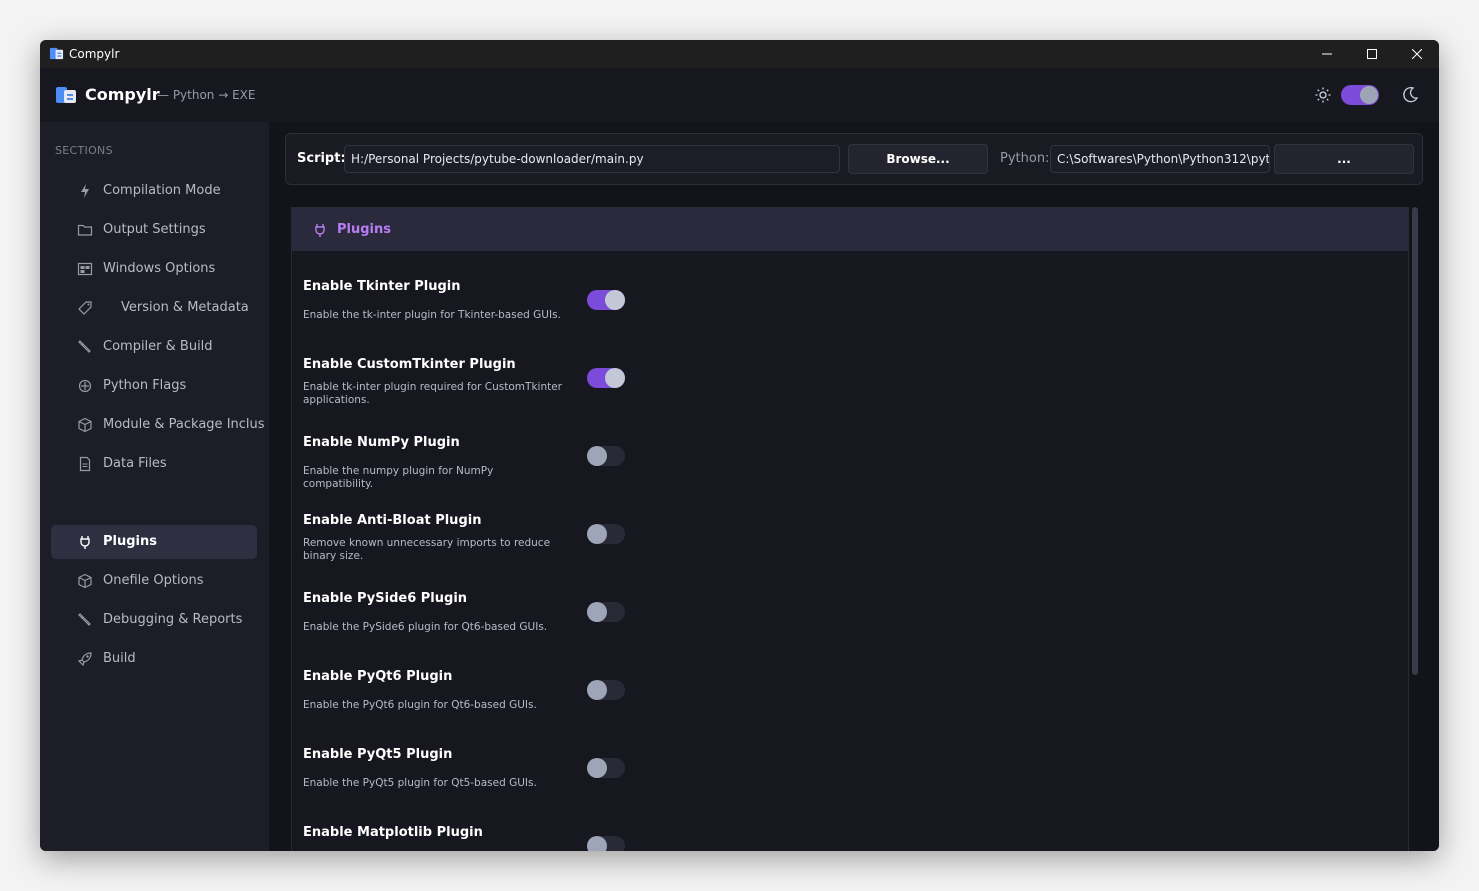 The image size is (1479, 891). Describe the element at coordinates (206, 95) in the screenshot. I see `app-subtitle: — Python → EXE` at that location.